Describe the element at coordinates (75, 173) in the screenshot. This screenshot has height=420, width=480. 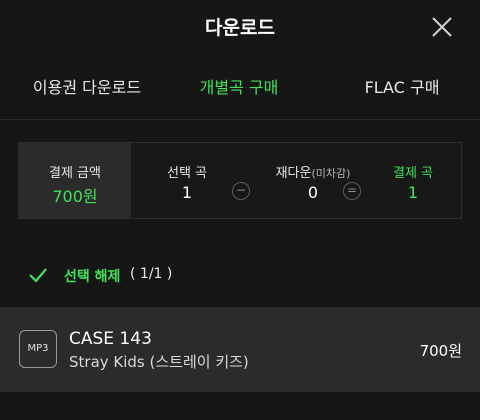
I see `payment-amount-label: 결제 금액` at that location.